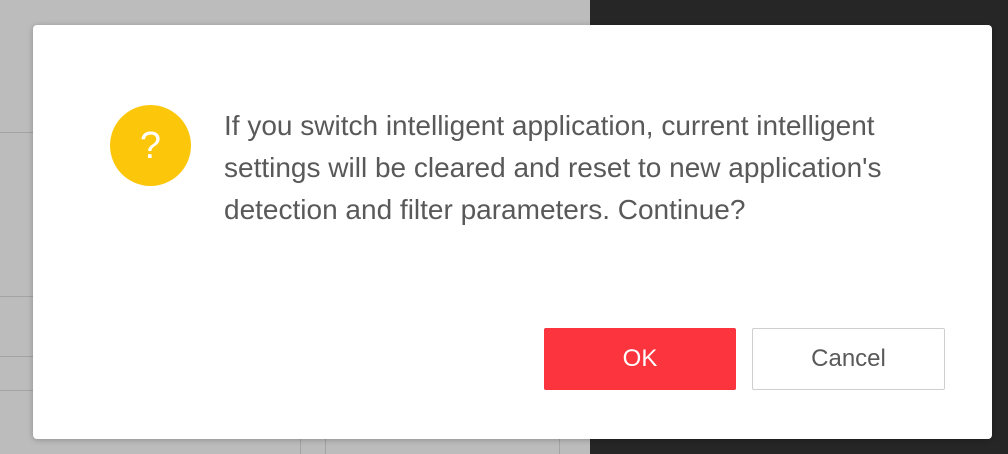 The image size is (1008, 454). I want to click on question-icon-glyph: ?, so click(150, 145).